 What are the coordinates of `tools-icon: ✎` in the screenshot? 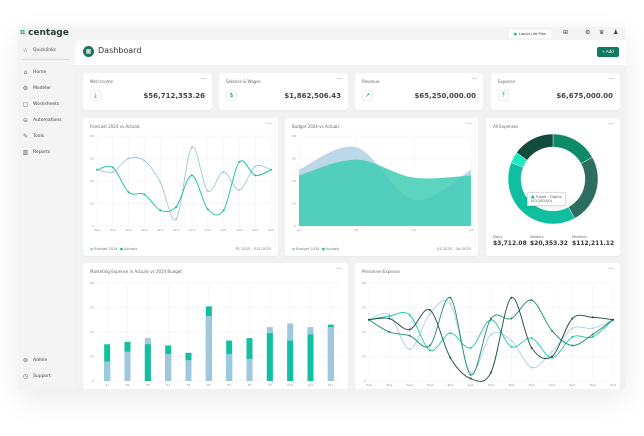 It's located at (25, 136).